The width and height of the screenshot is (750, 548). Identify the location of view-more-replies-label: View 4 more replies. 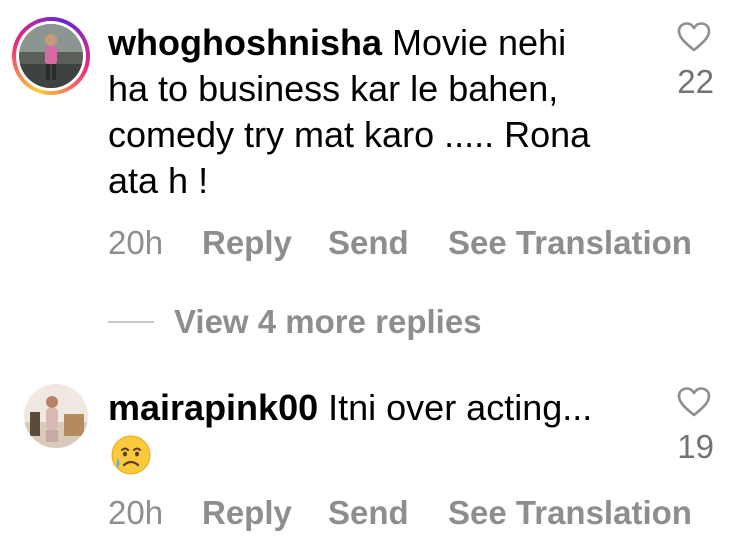
(328, 321).